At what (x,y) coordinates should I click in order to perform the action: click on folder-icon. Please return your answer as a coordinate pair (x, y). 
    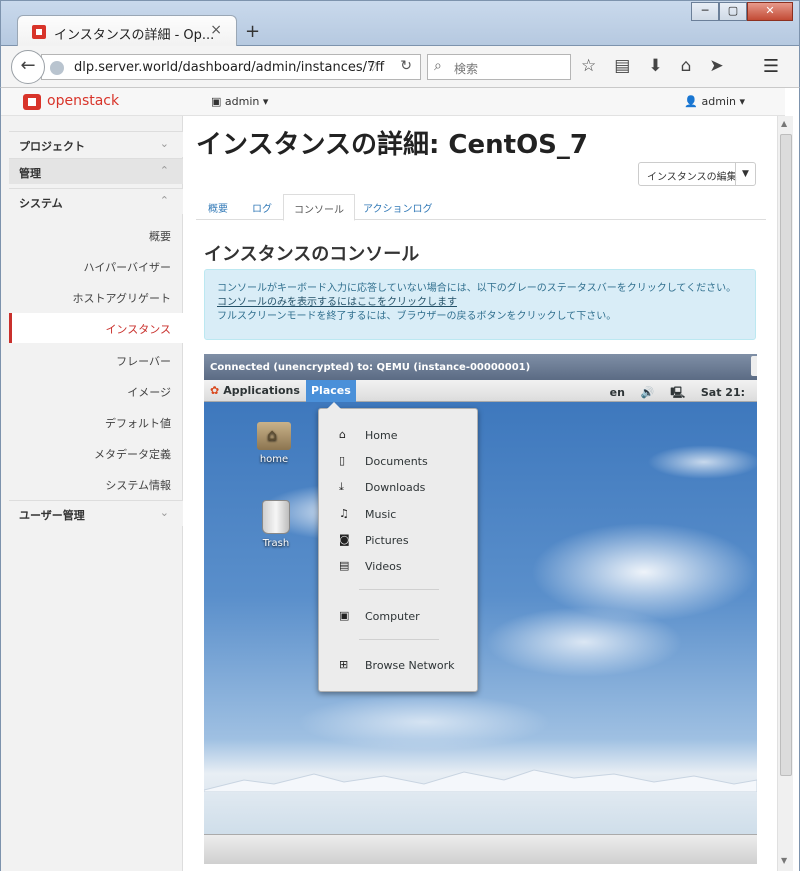
    Looking at the image, I should click on (274, 436).